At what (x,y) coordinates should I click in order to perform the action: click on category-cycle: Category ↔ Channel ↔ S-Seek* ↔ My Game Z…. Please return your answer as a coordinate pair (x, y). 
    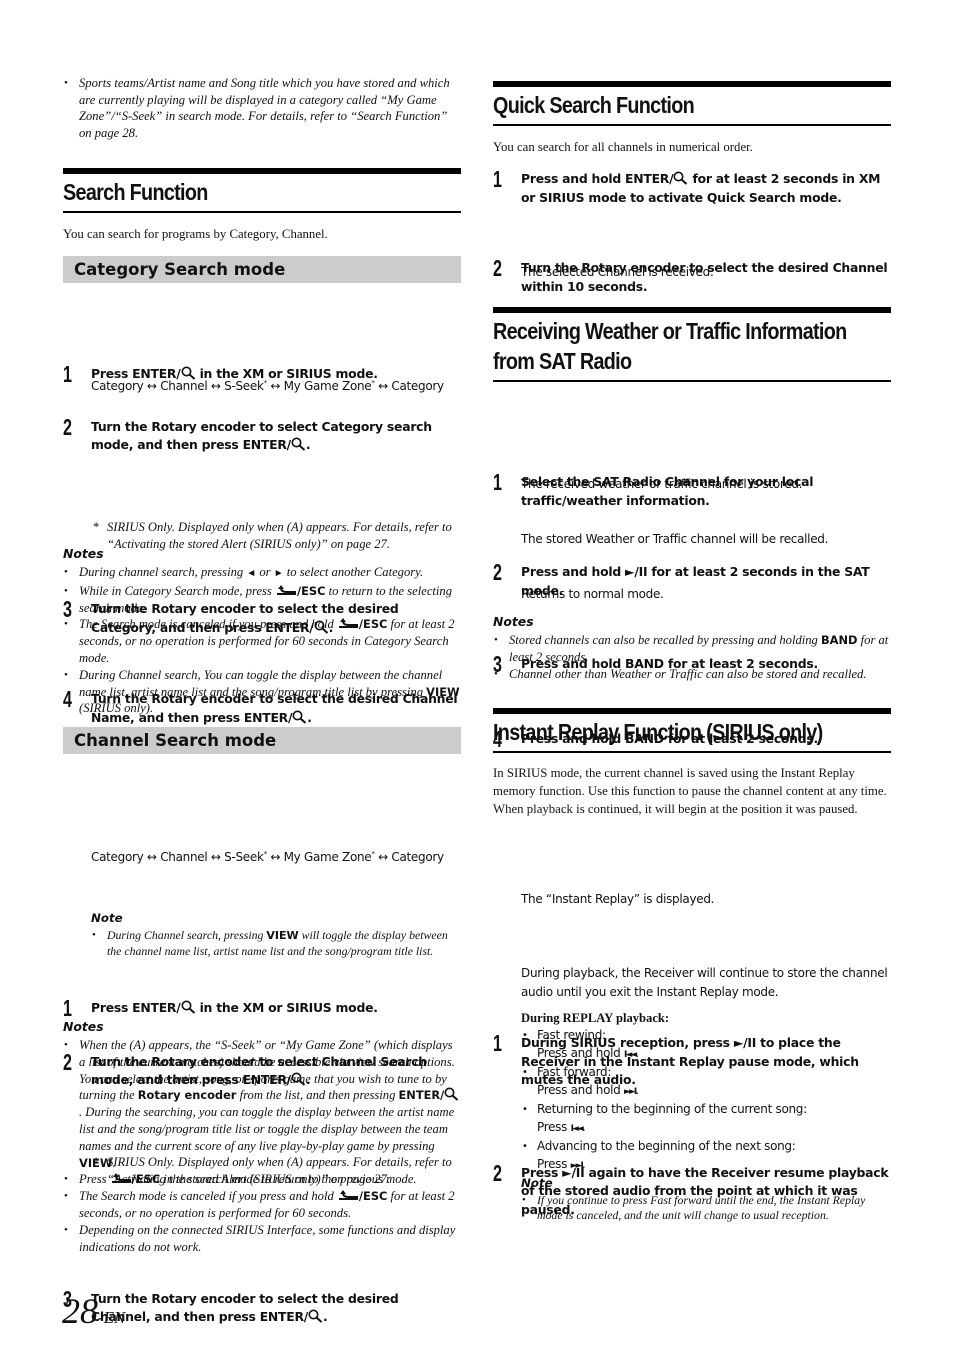
    Looking at the image, I should click on (267, 386).